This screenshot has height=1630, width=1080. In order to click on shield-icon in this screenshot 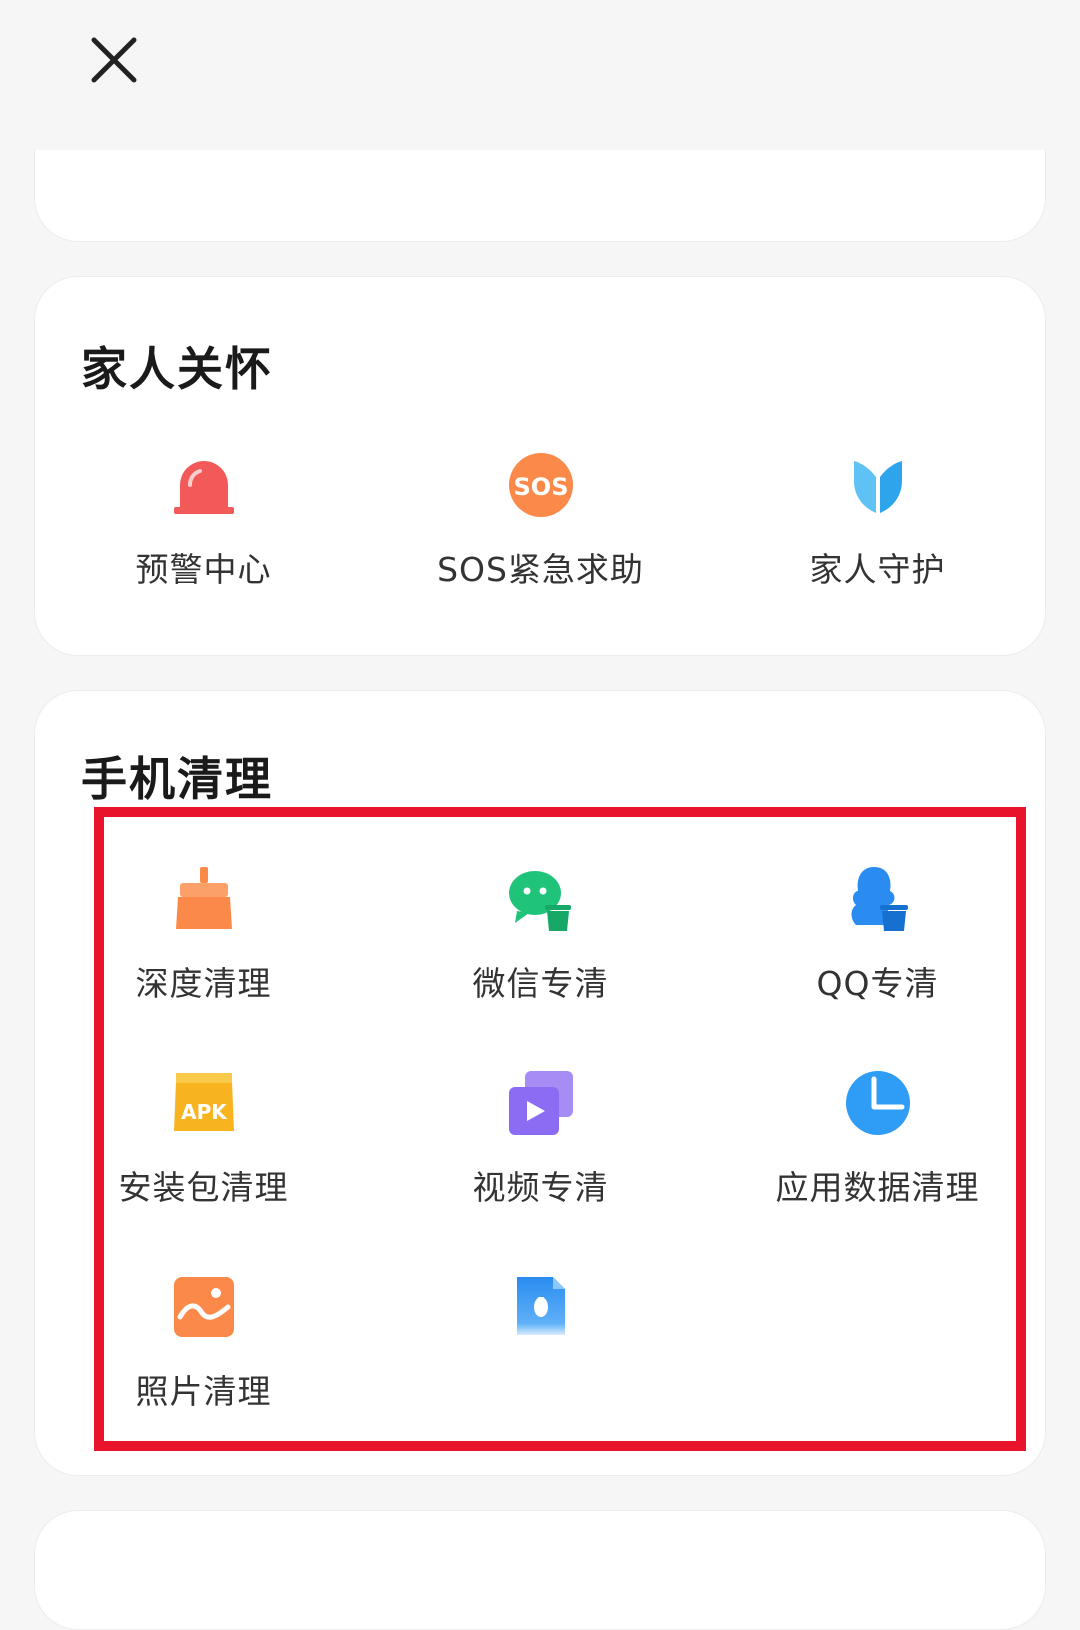, I will do `click(877, 487)`.